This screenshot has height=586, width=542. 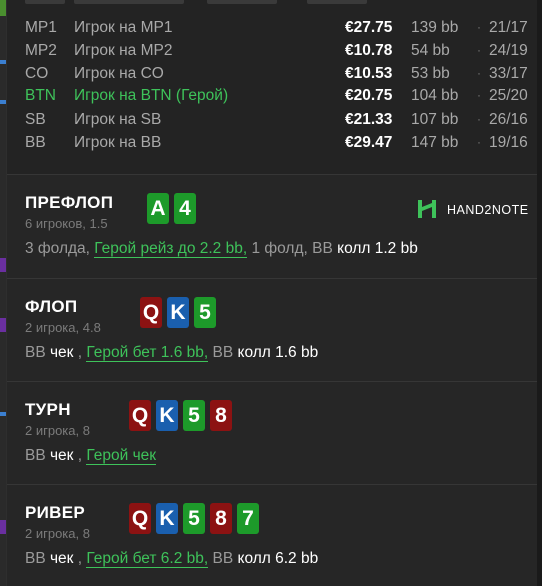 I want to click on player-stats: 19/16, so click(x=508, y=142).